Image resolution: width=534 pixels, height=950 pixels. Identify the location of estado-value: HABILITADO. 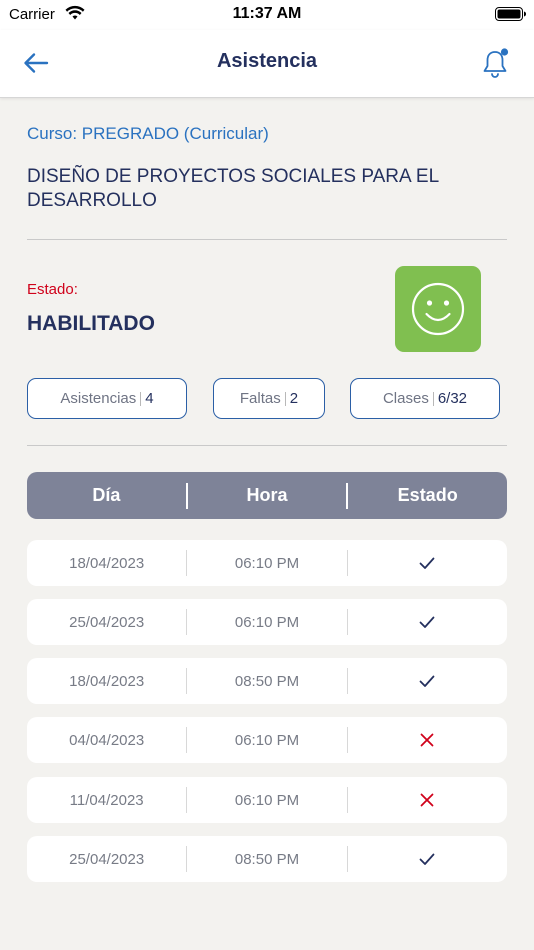
(91, 323).